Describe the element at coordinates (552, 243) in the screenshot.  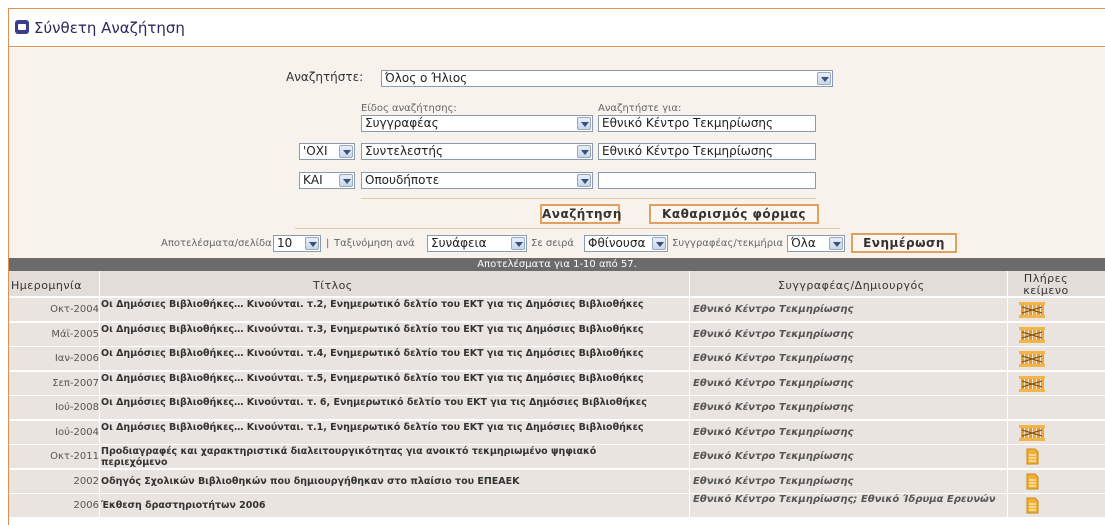
I see `order-label: Σε σειρά` at that location.